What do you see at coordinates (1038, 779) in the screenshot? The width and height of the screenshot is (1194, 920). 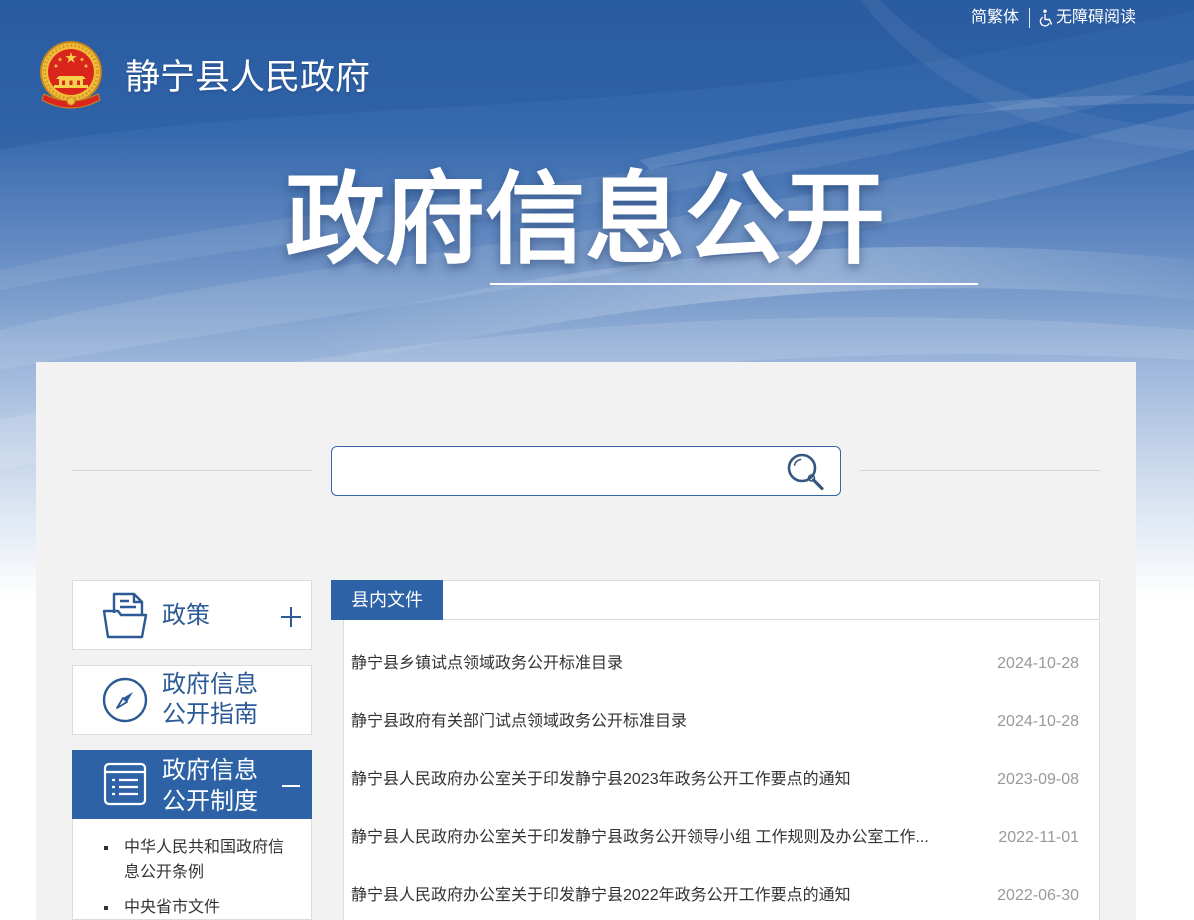 I see `article-date: 2023-09-08` at bounding box center [1038, 779].